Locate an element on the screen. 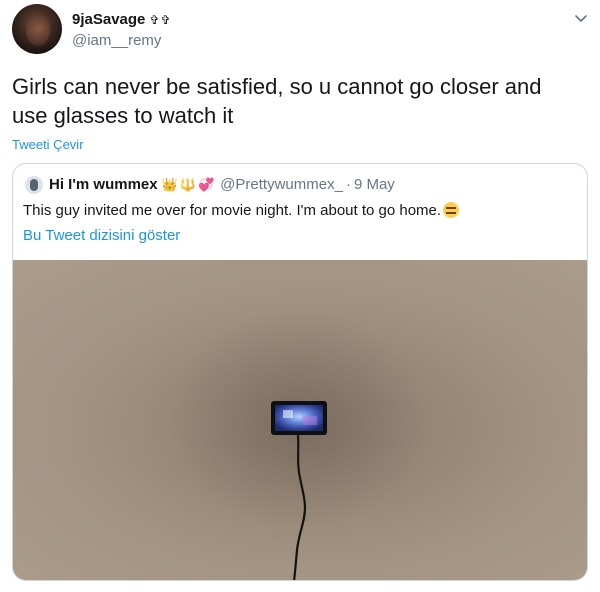  avatar-face is located at coordinates (38, 30).